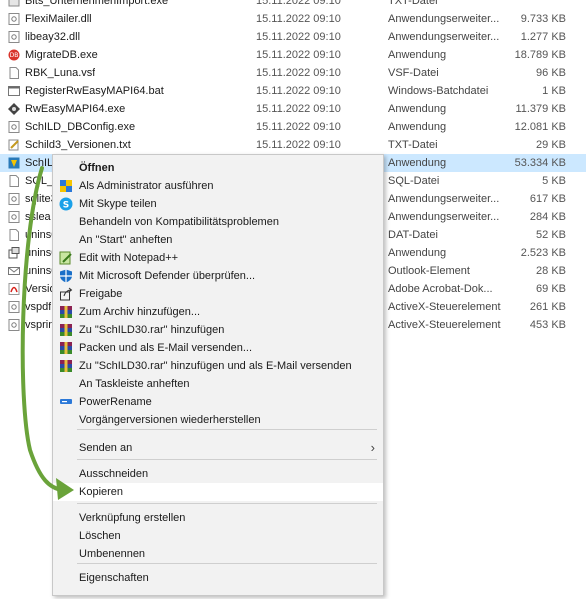 Image resolution: width=586 pixels, height=599 pixels. I want to click on menu-item-behandeln-von-kompatibilitätsproblemen: Behandeln von Kompatibilitätsproblemen, so click(218, 222).